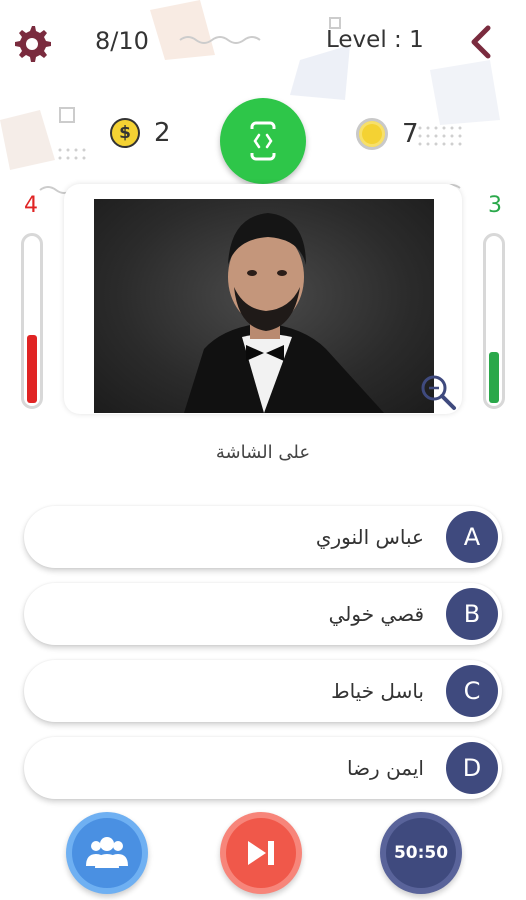 This screenshot has width=526, height=900. Describe the element at coordinates (122, 41) in the screenshot. I see `question-progress: 8/10` at that location.